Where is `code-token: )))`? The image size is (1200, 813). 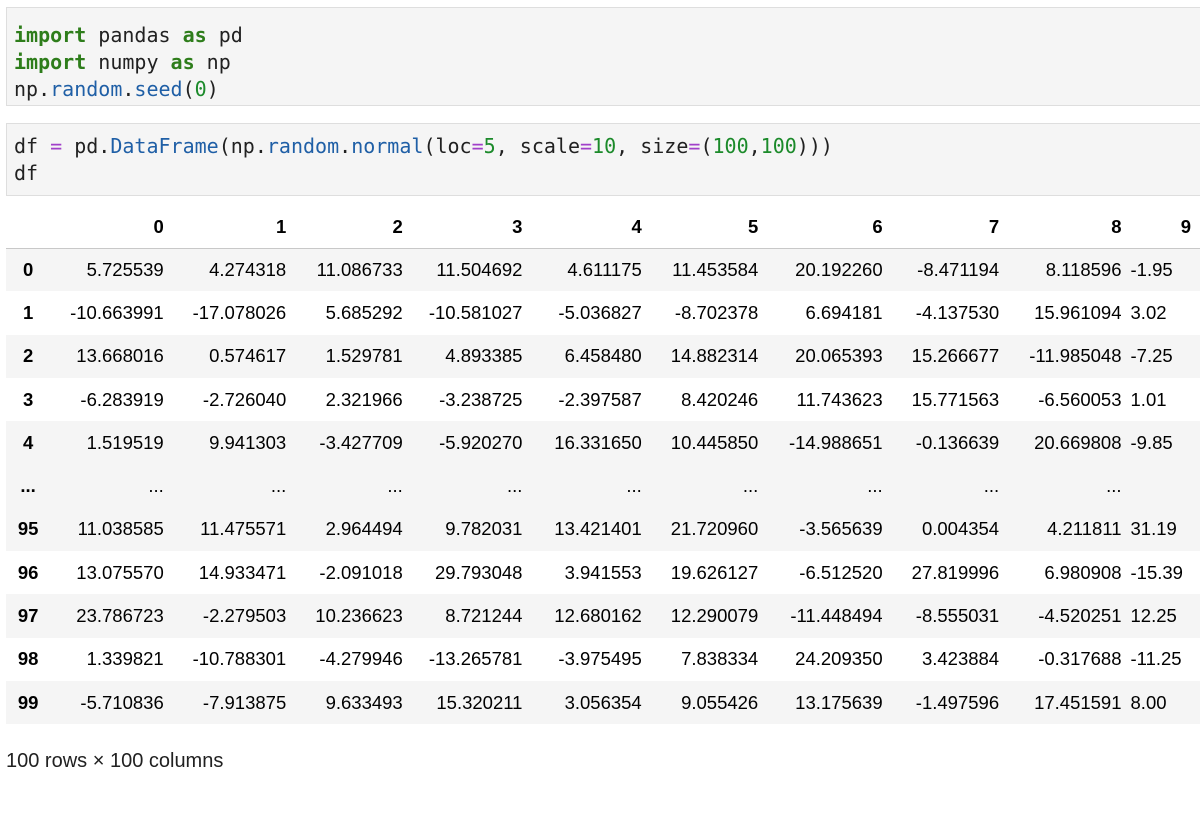 code-token: ))) is located at coordinates (814, 146).